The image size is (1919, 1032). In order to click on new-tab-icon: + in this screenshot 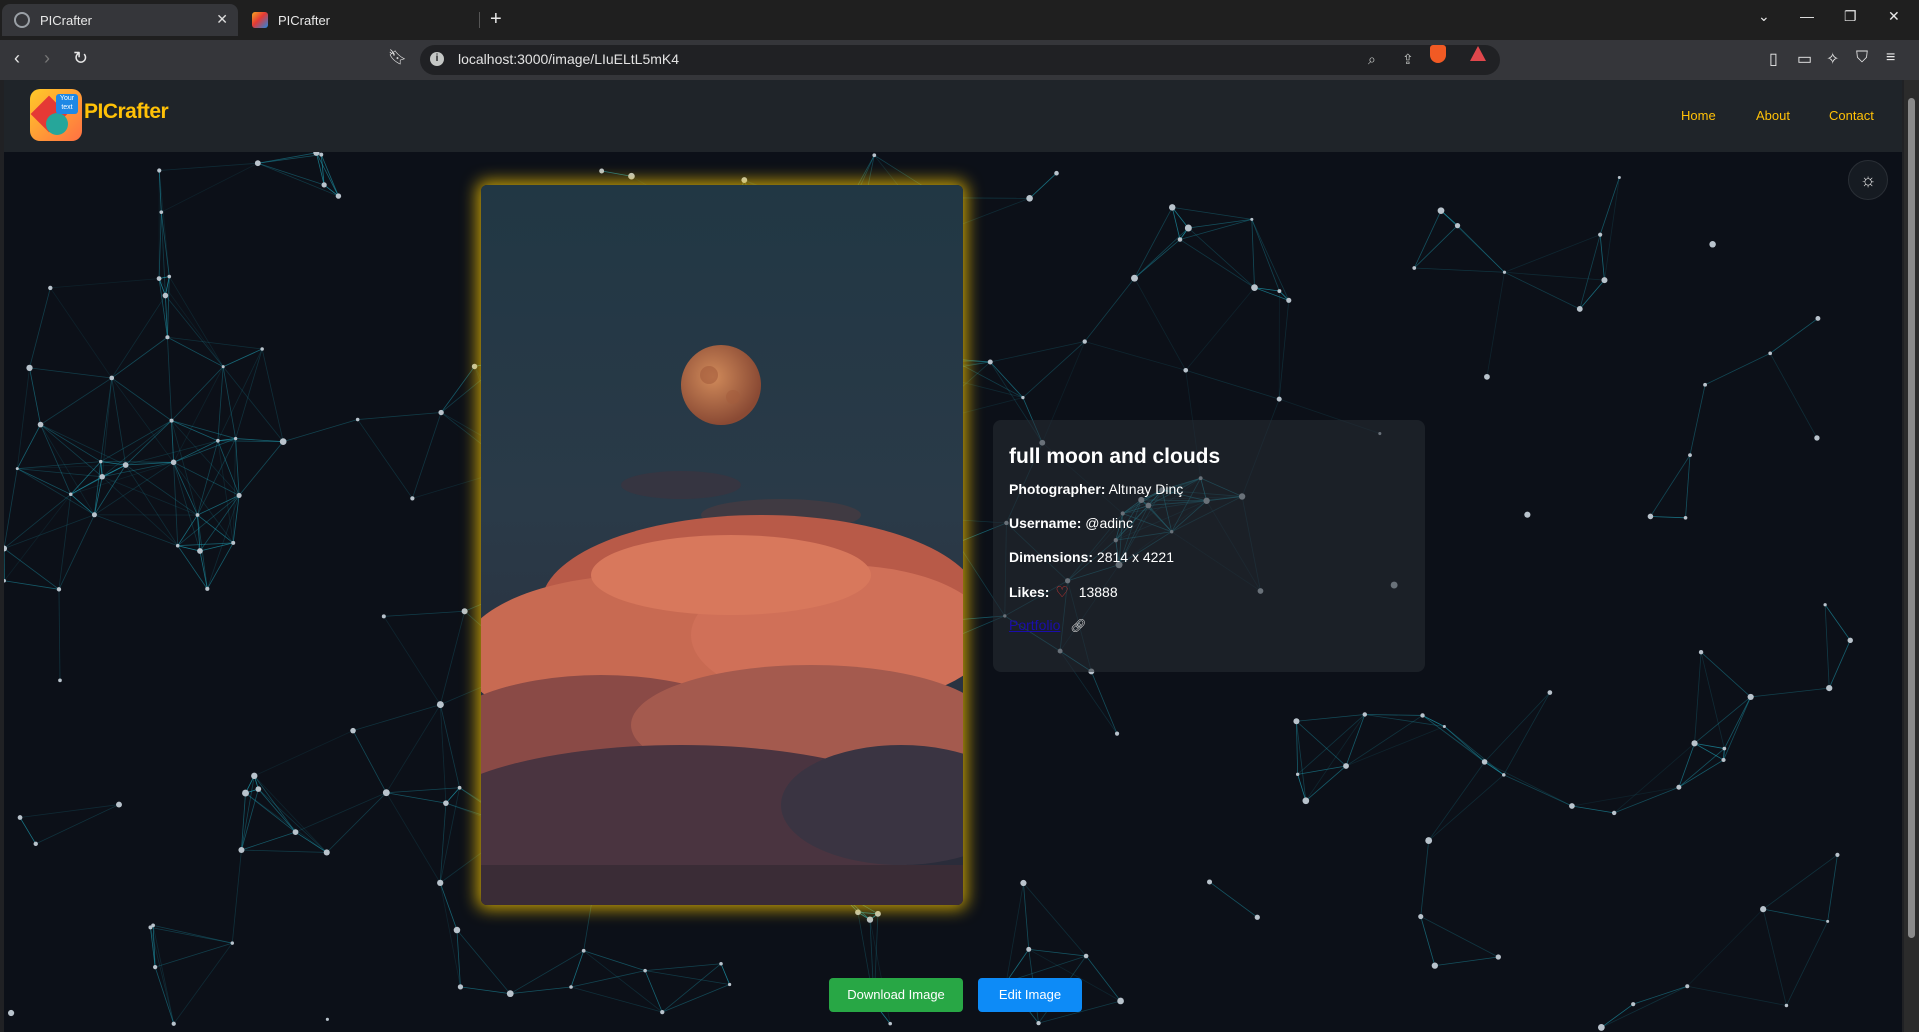, I will do `click(496, 19)`.